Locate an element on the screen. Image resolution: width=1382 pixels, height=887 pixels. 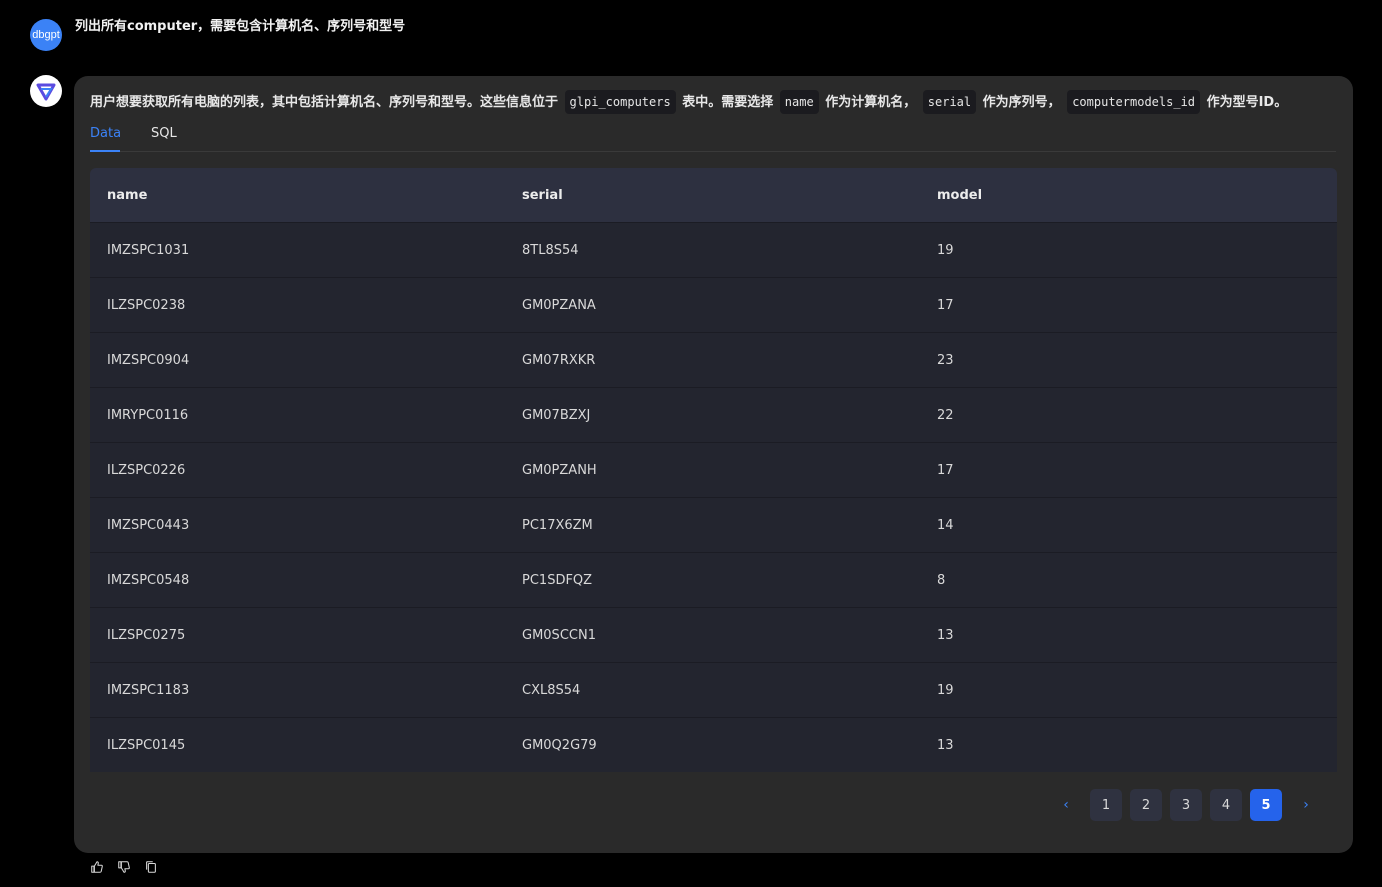
cell-name: ILZSPC0238 is located at coordinates (146, 305).